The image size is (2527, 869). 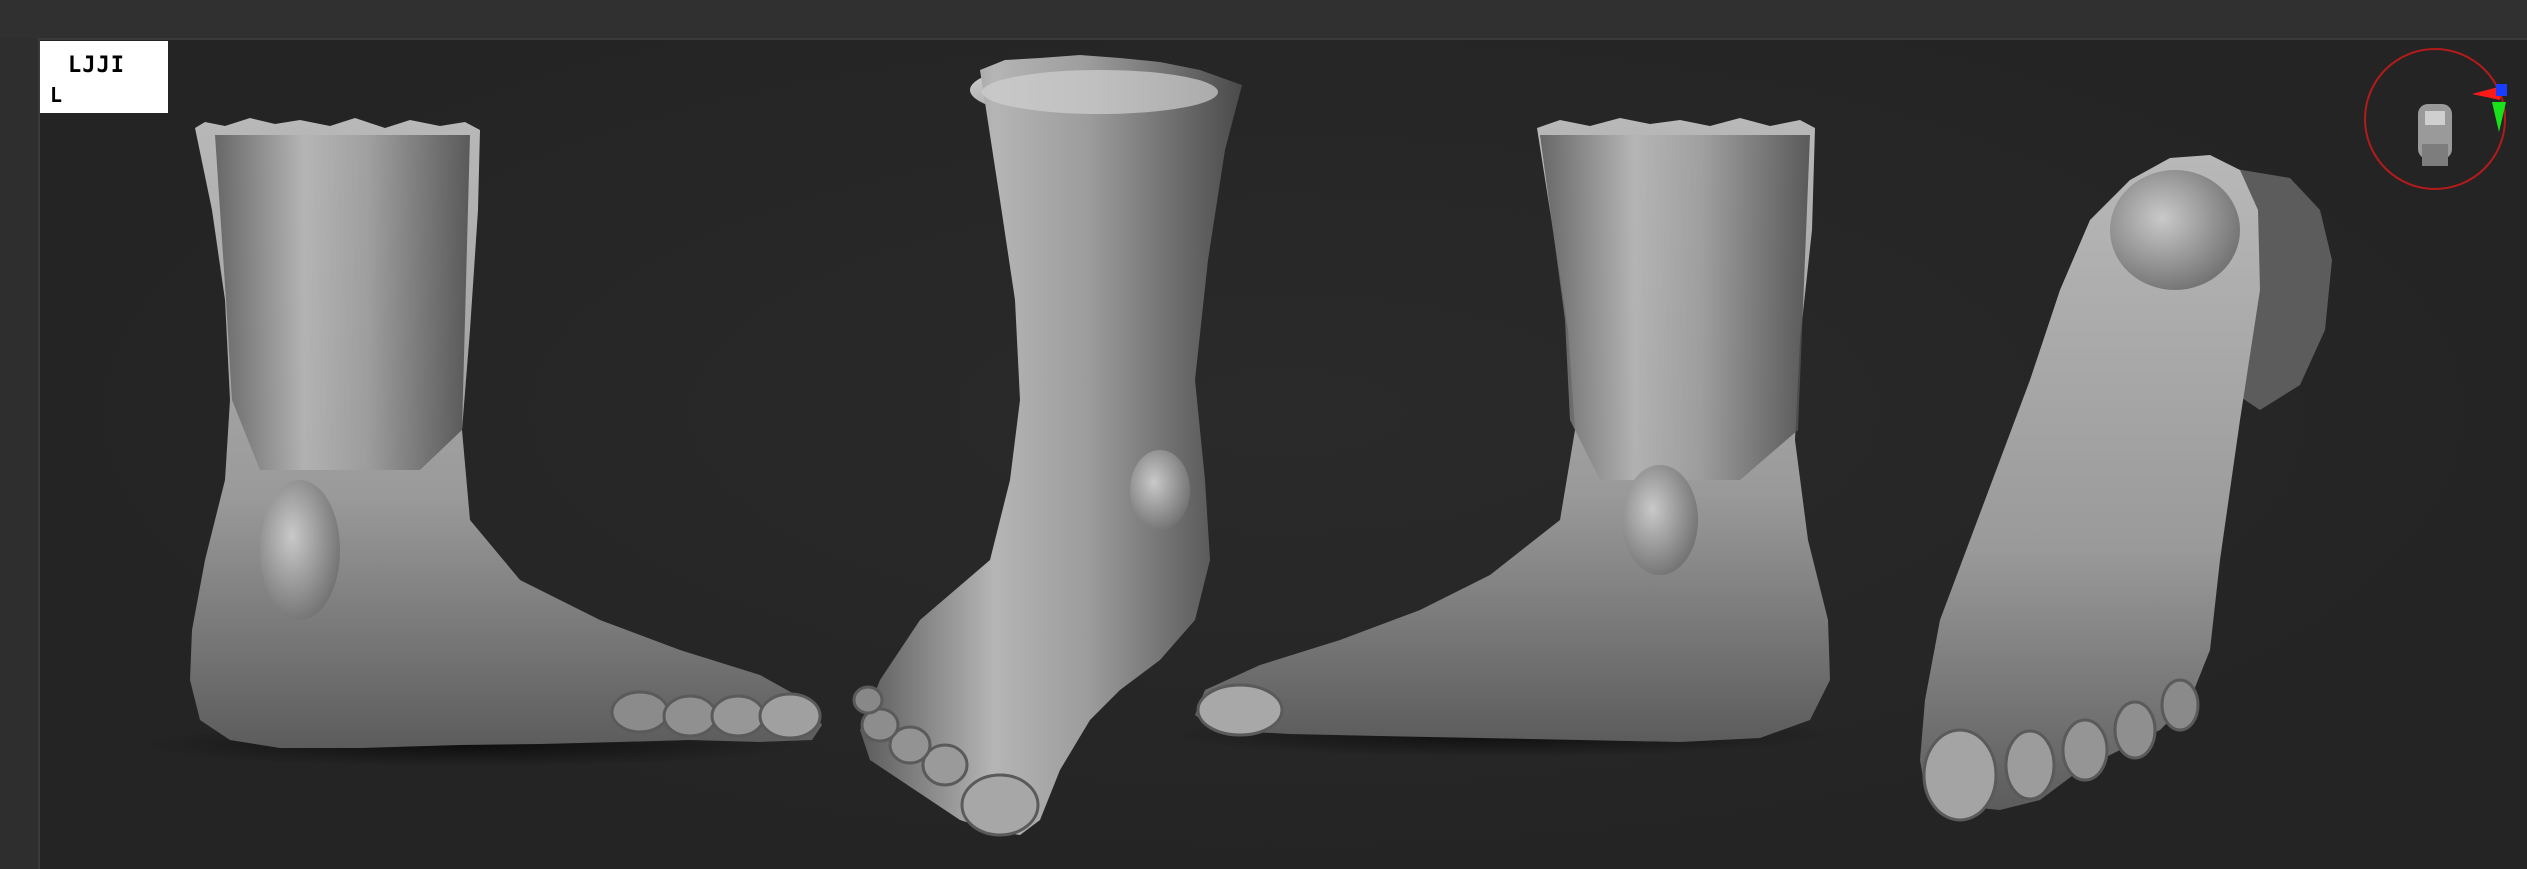 I want to click on gizmo-neck, so click(x=2435, y=155).